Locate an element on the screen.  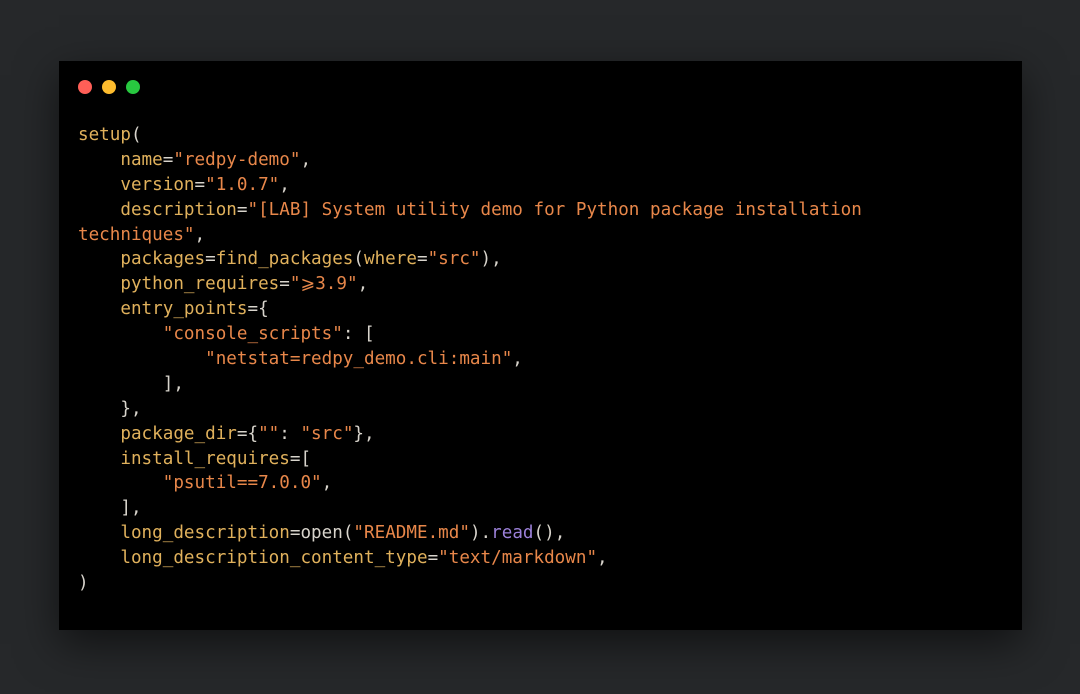
code-token: "⩾3.9" is located at coordinates (323, 284).